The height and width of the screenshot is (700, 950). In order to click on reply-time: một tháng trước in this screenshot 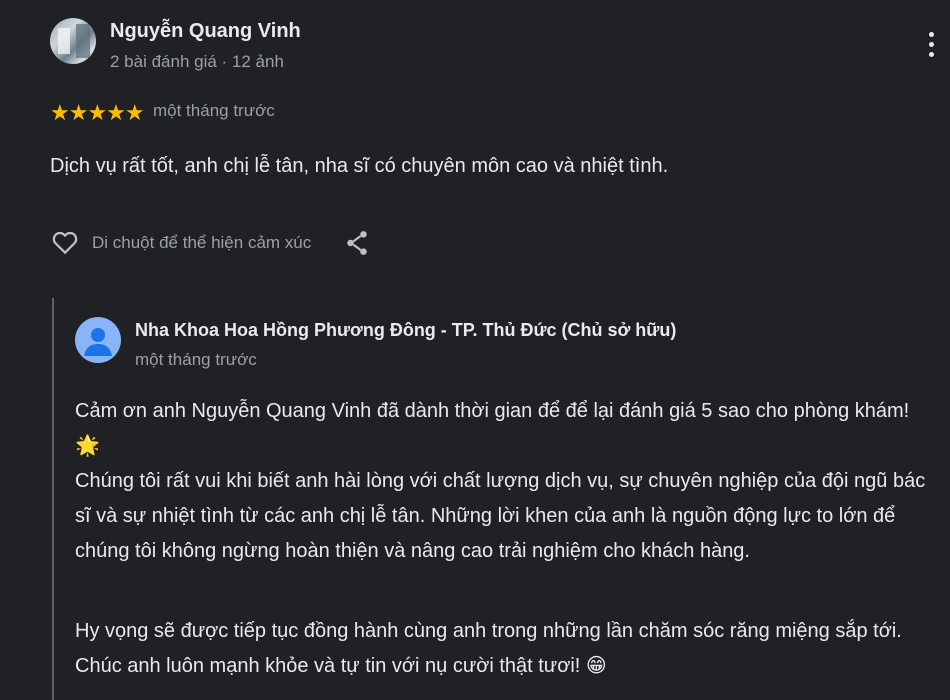, I will do `click(196, 359)`.